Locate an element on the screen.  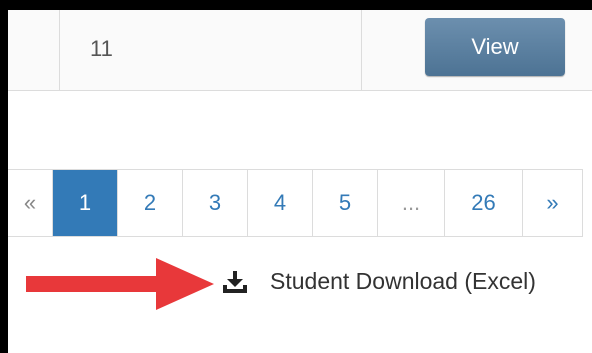
table-cell-action: View is located at coordinates (476, 50).